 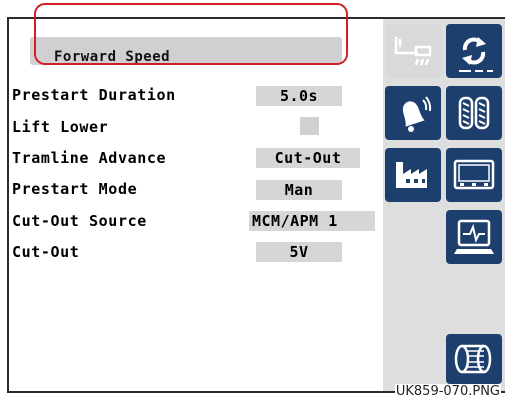 I want to click on metering-roller-button, so click(x=474, y=359).